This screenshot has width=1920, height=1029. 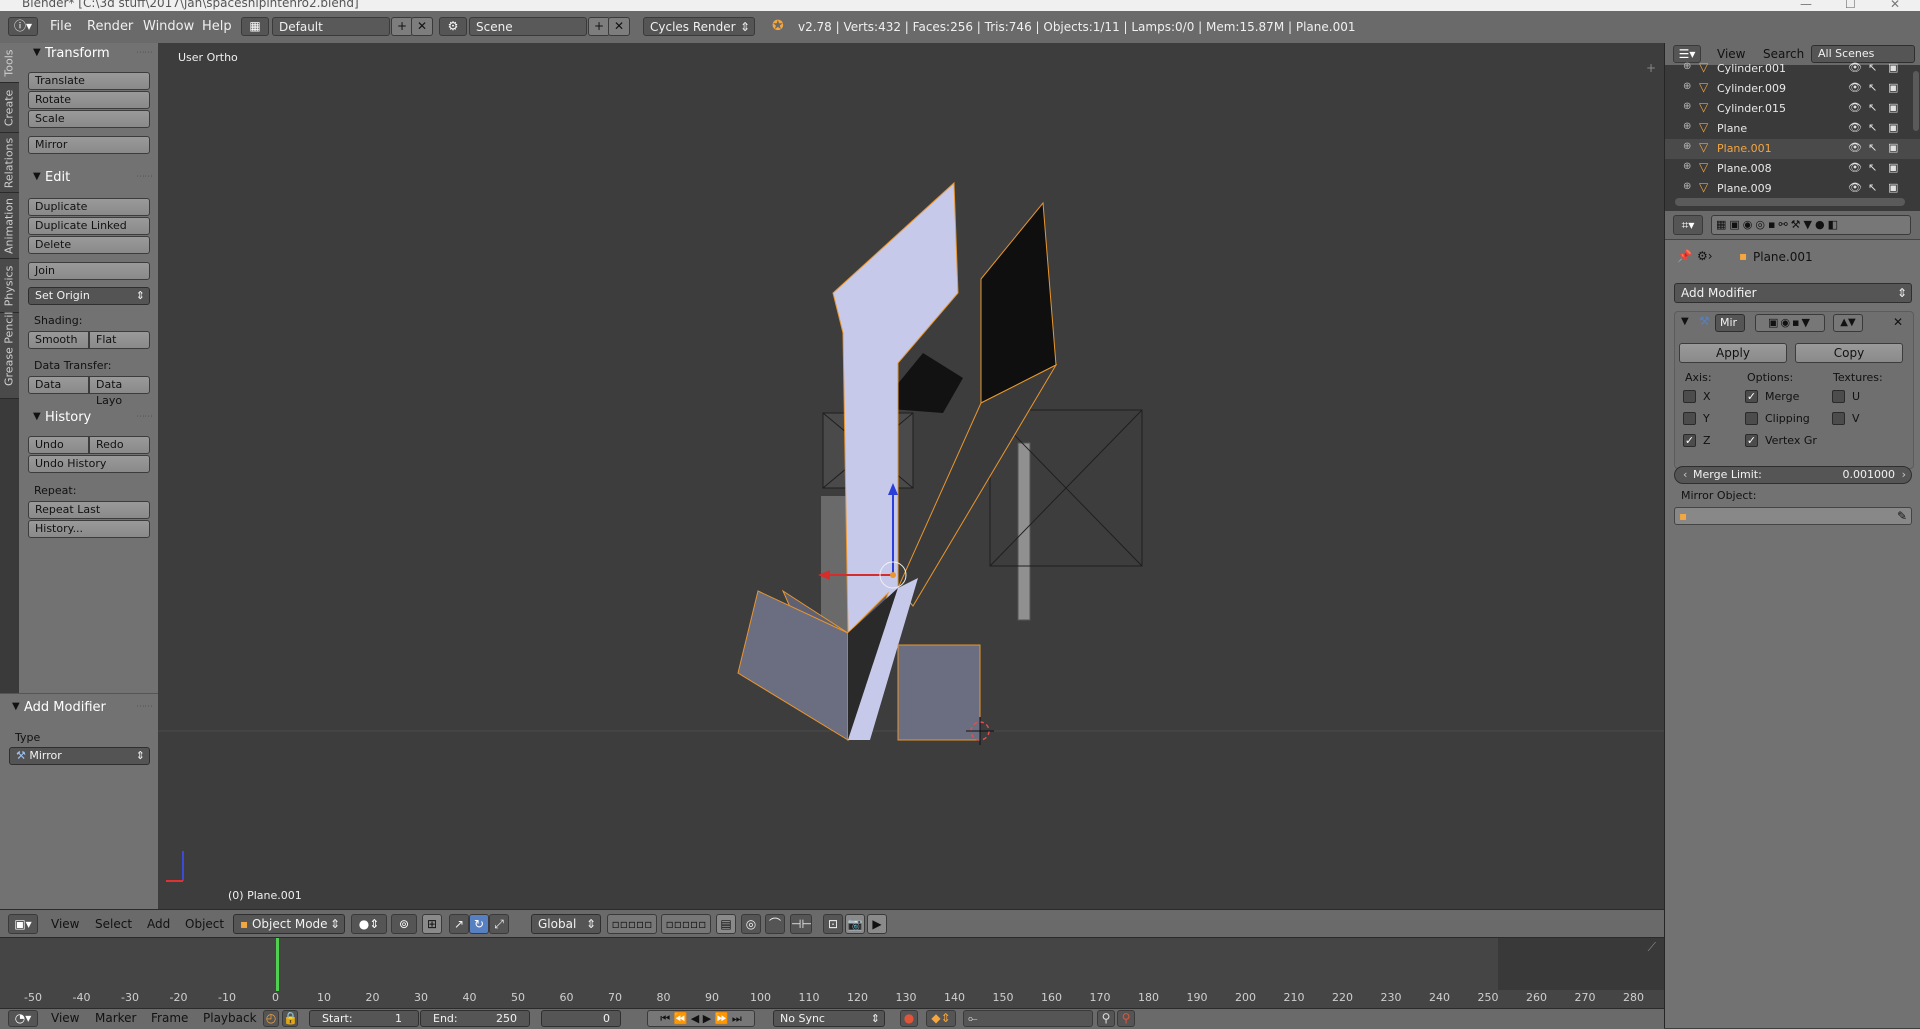 What do you see at coordinates (801, 924) in the screenshot?
I see `snap-element-icon: ⊣⊢` at bounding box center [801, 924].